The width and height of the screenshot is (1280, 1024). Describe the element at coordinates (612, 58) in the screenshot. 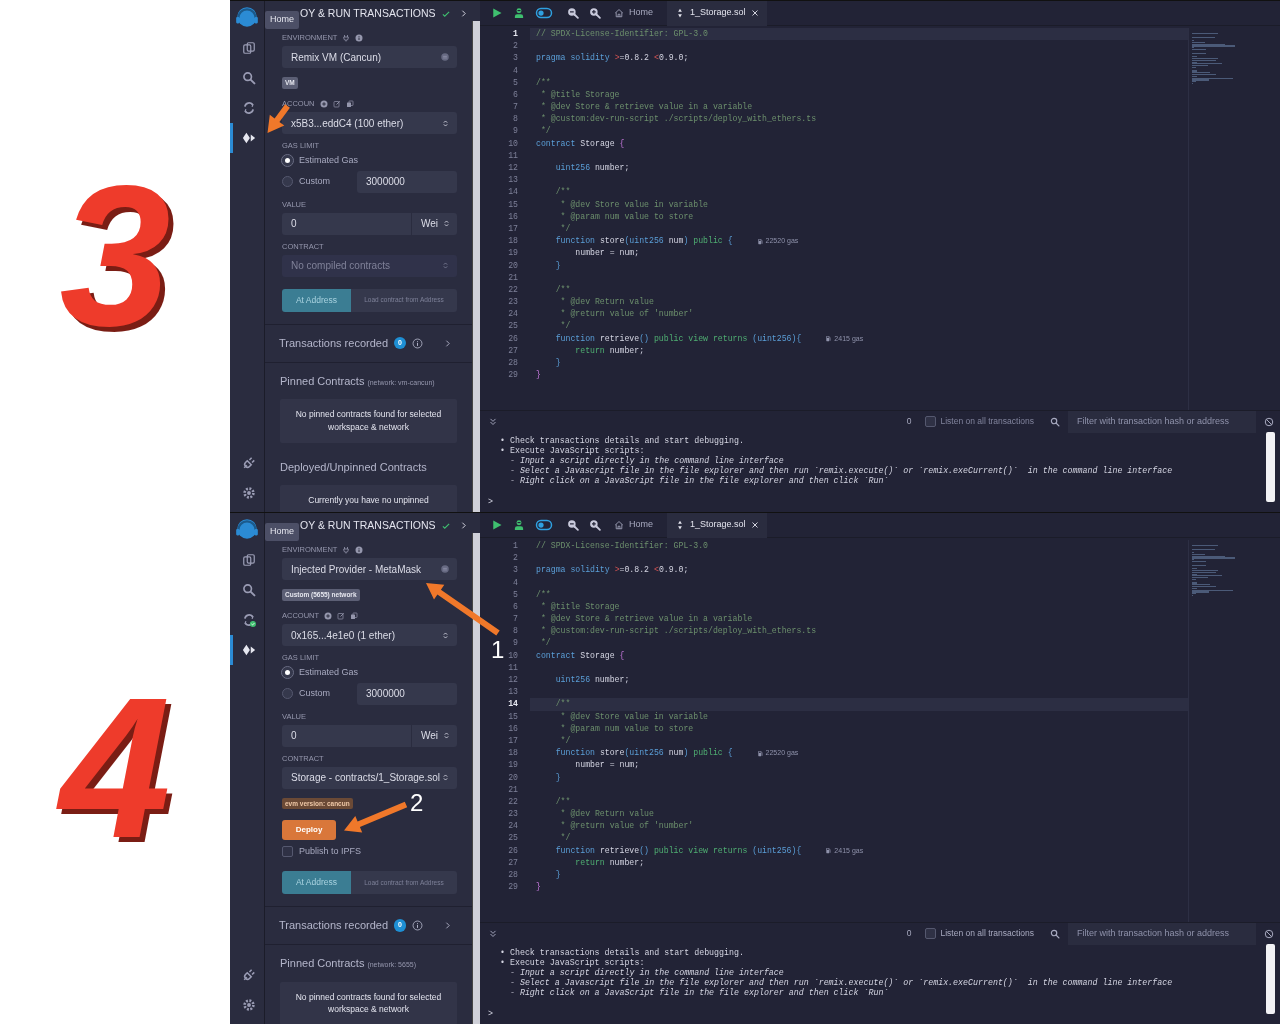

I see `code-line: pragma solidity >=0.8.2 <0.9.0;` at that location.